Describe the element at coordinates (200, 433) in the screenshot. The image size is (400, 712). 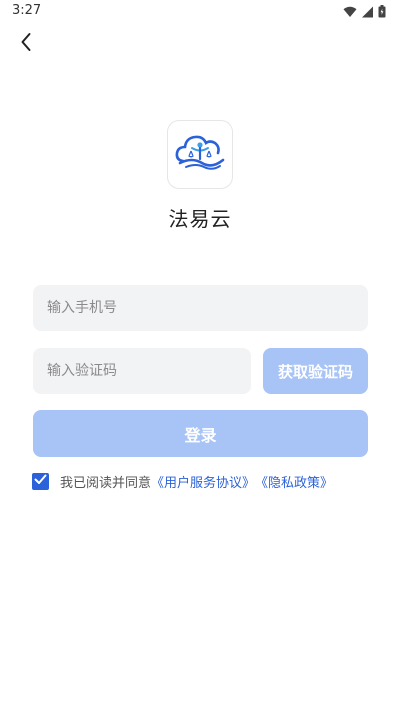
I see `login-button: 登录` at that location.